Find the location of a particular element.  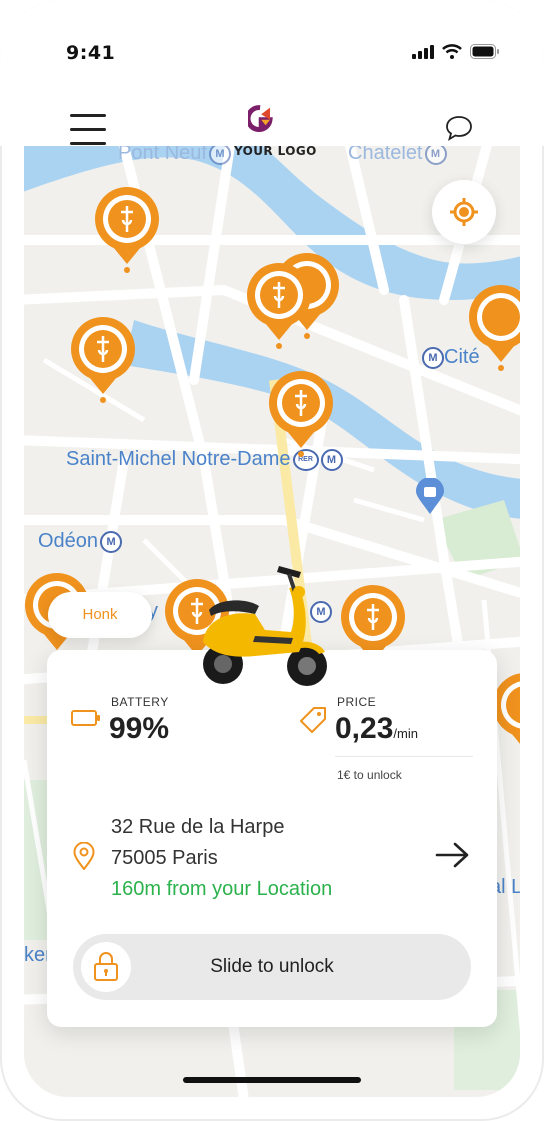

slide-to-unlock: Slide to unlock is located at coordinates (272, 967).